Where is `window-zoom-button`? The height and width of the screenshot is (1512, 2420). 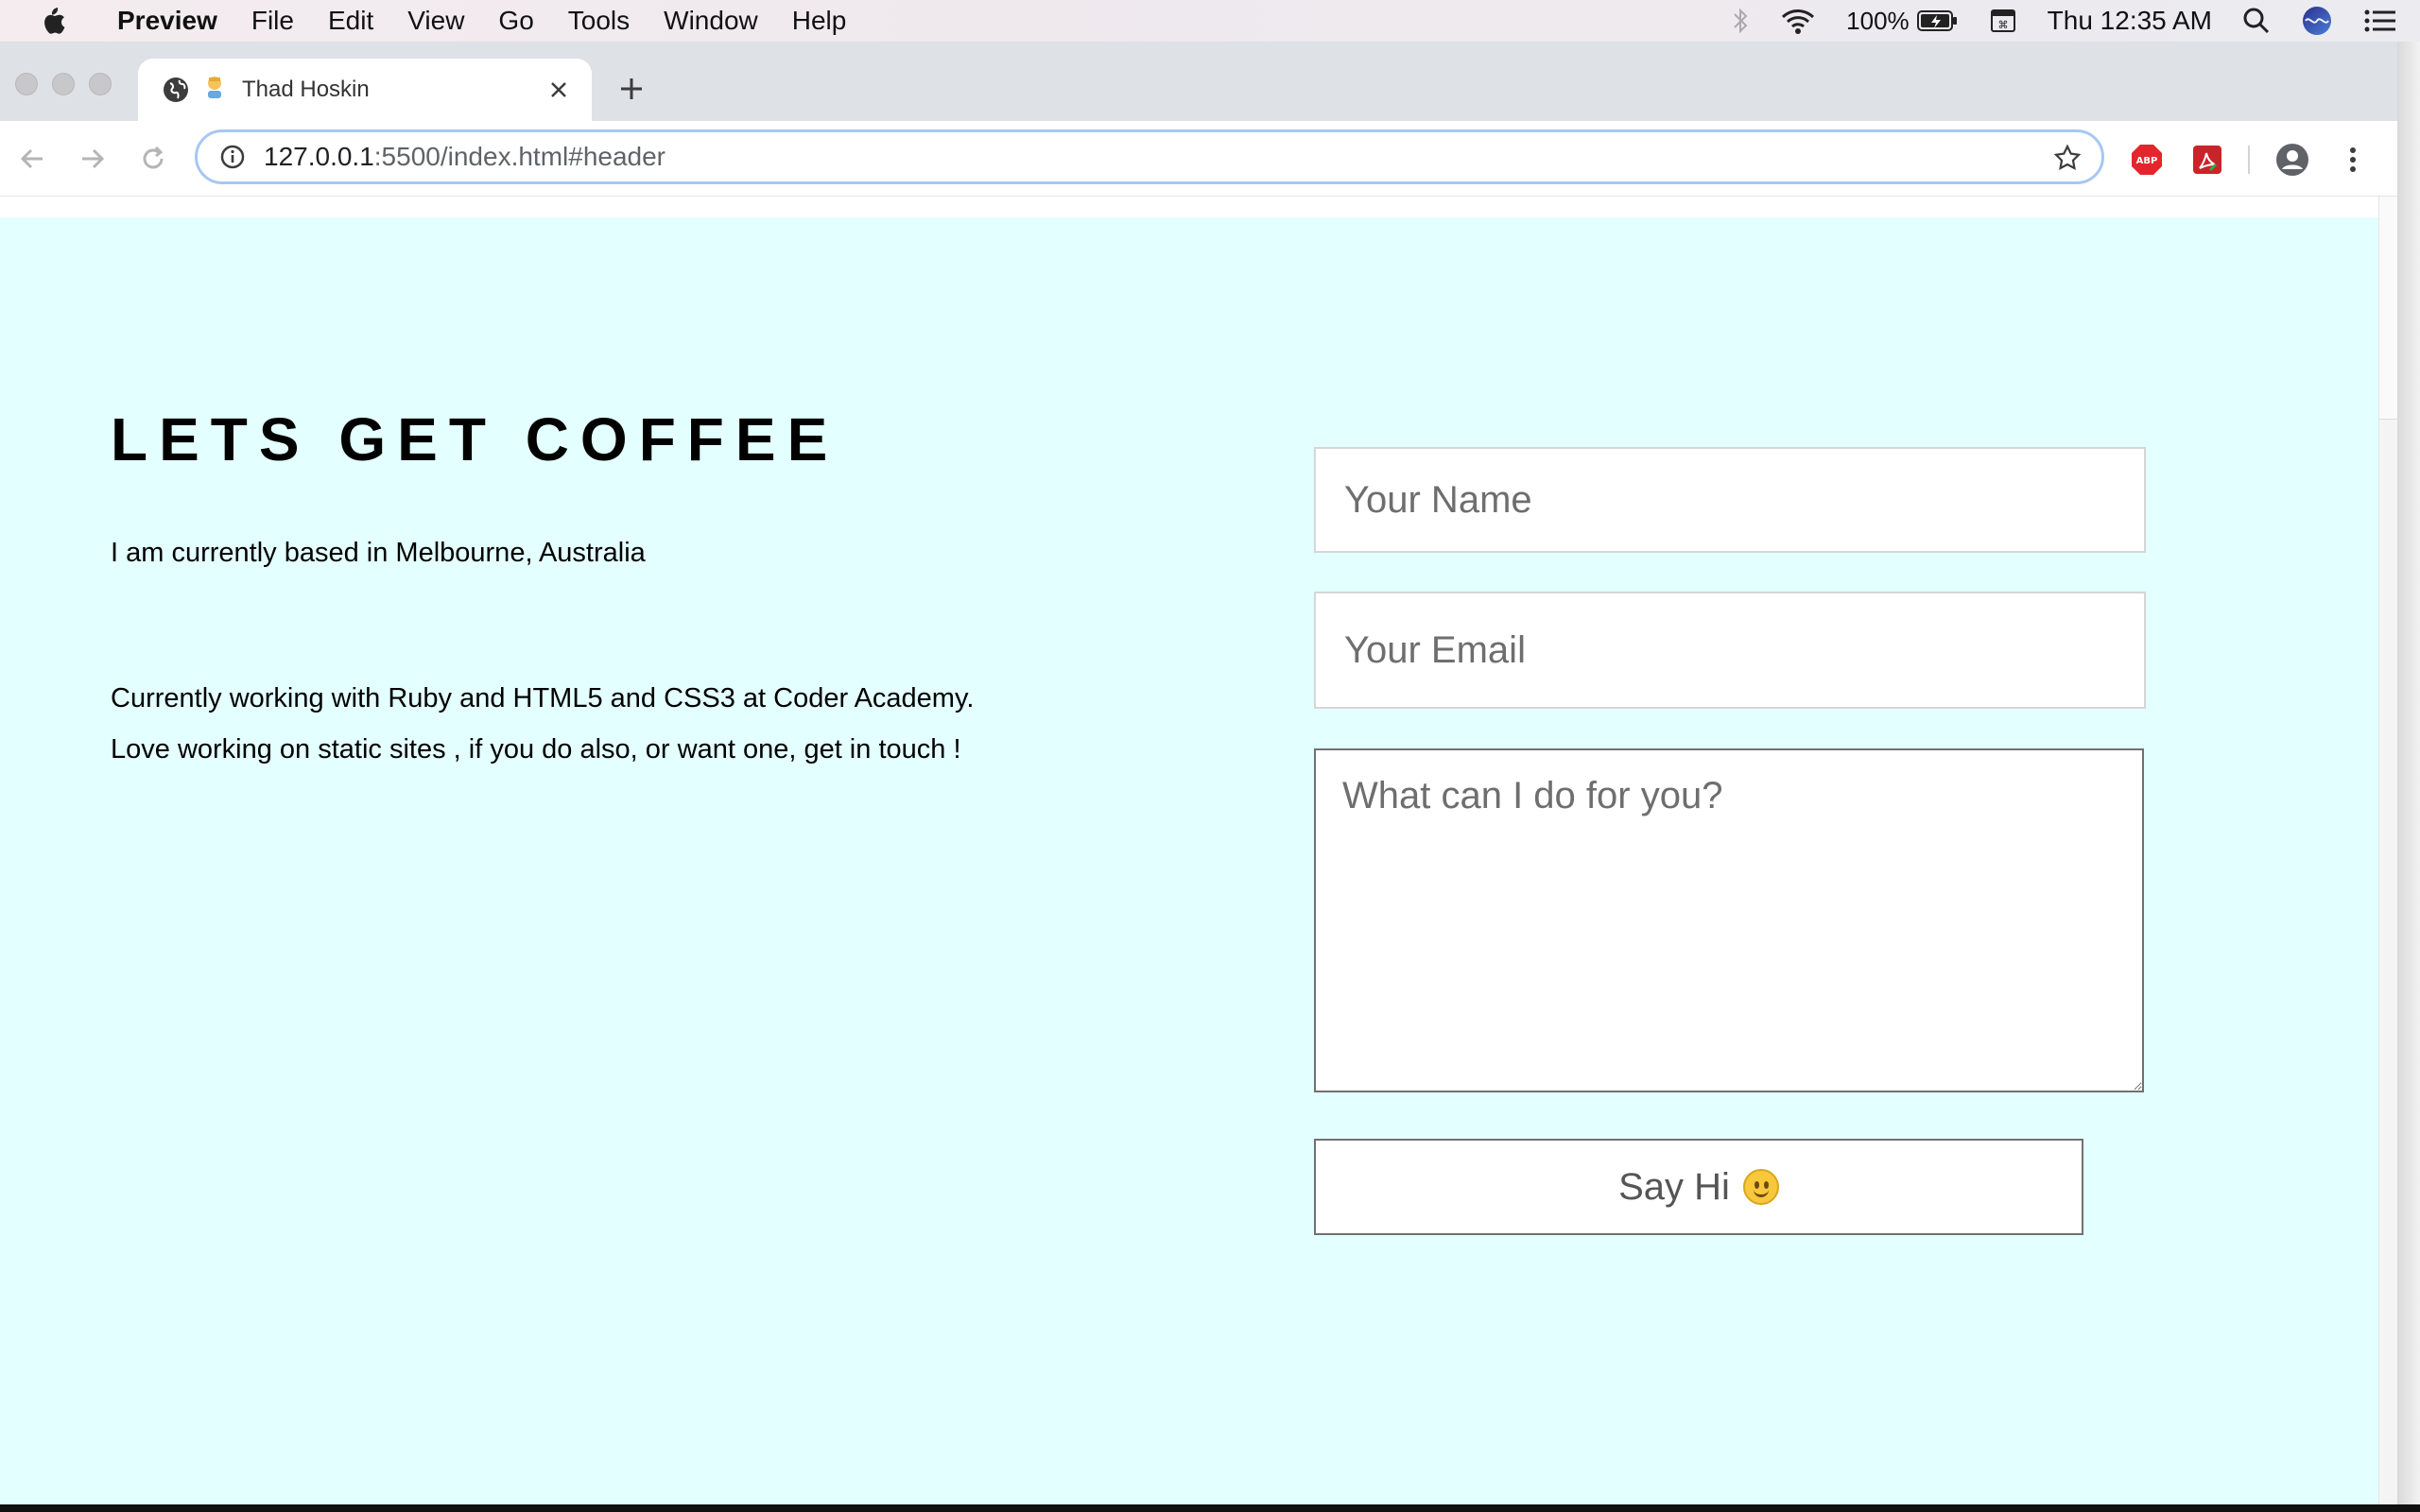 window-zoom-button is located at coordinates (100, 84).